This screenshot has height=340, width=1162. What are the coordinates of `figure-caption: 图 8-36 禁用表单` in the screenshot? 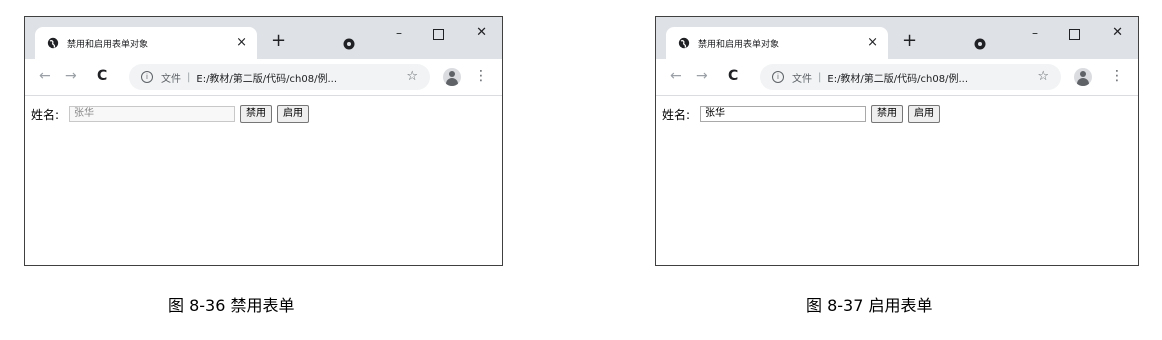 It's located at (231, 305).